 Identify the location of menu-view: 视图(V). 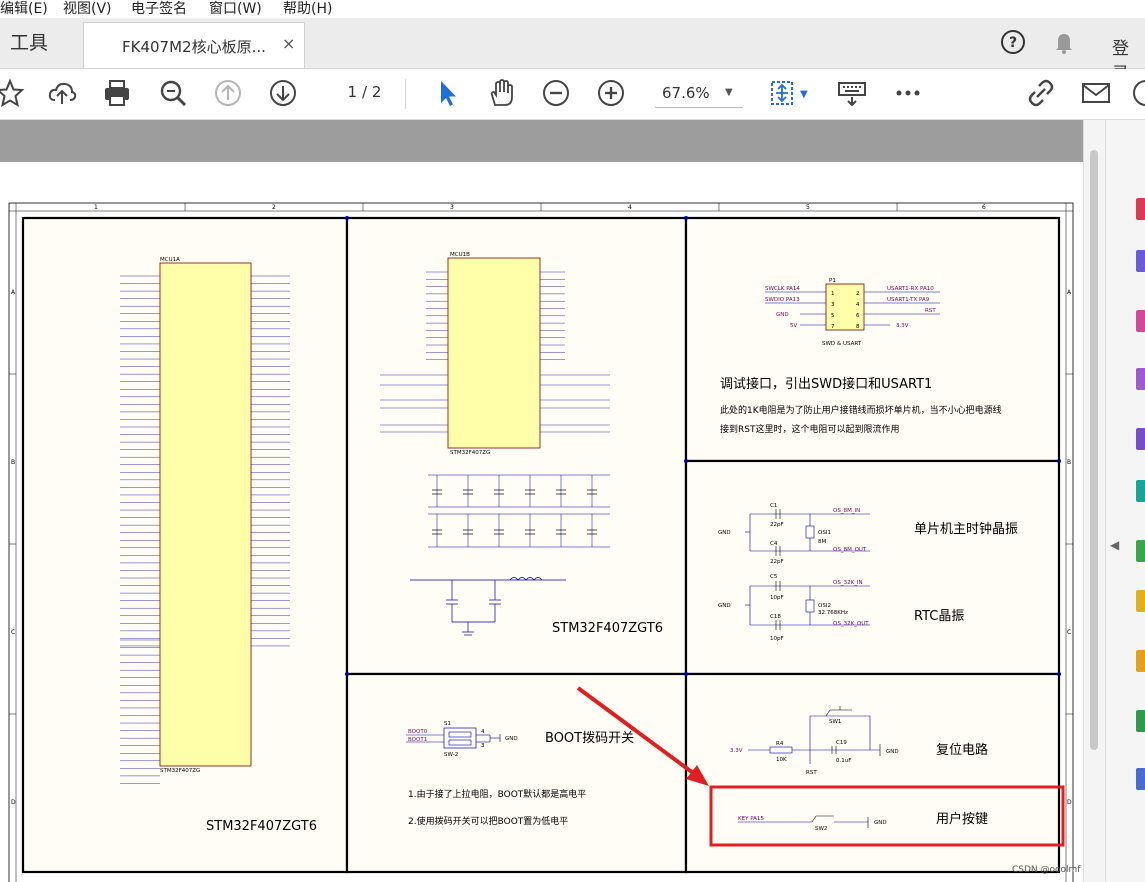
(87, 9).